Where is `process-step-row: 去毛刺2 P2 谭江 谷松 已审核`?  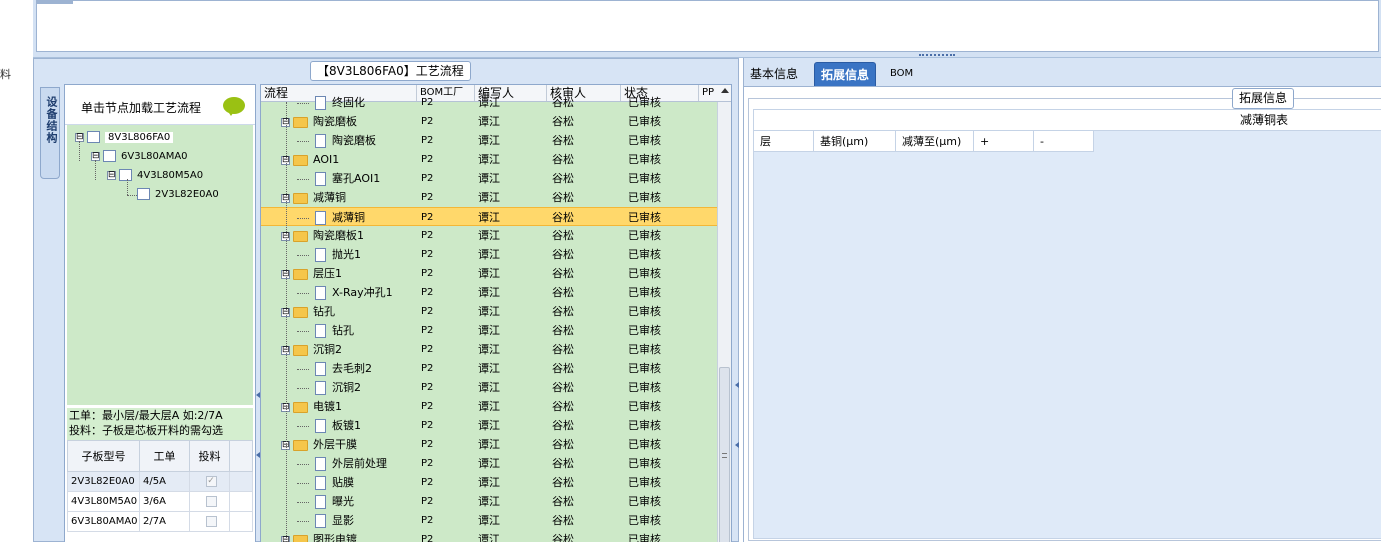
process-step-row: 去毛刺2 P2 谭江 谷松 已审核 is located at coordinates (489, 368).